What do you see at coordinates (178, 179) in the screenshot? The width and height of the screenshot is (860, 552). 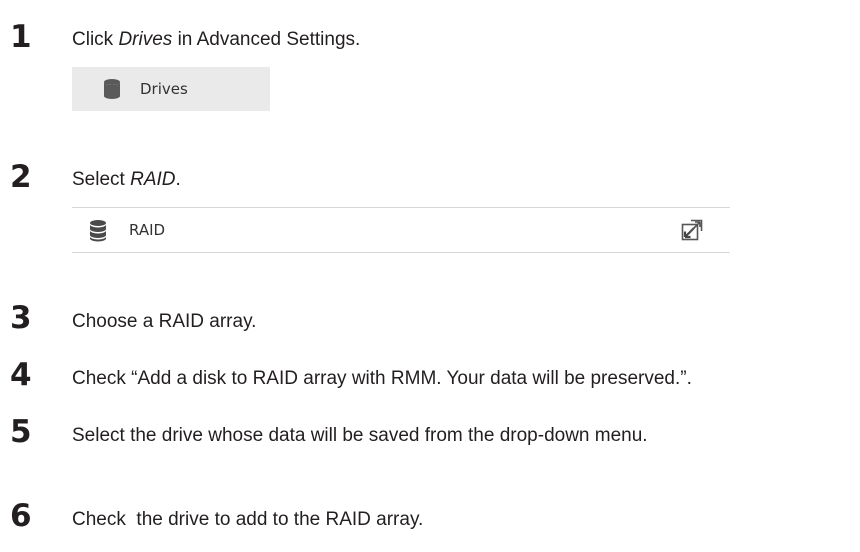 I see `step-text-part: .` at bounding box center [178, 179].